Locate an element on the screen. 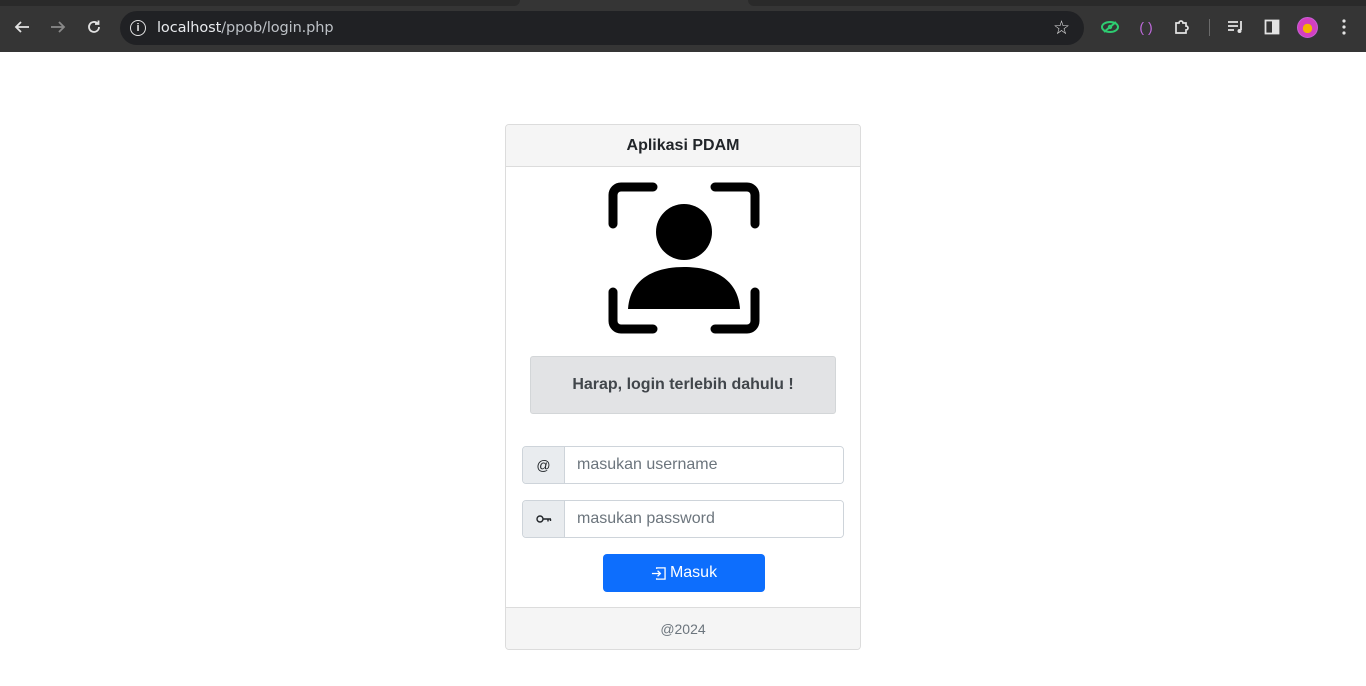 The width and height of the screenshot is (1366, 686). extension-eye-icon is located at coordinates (1110, 27).